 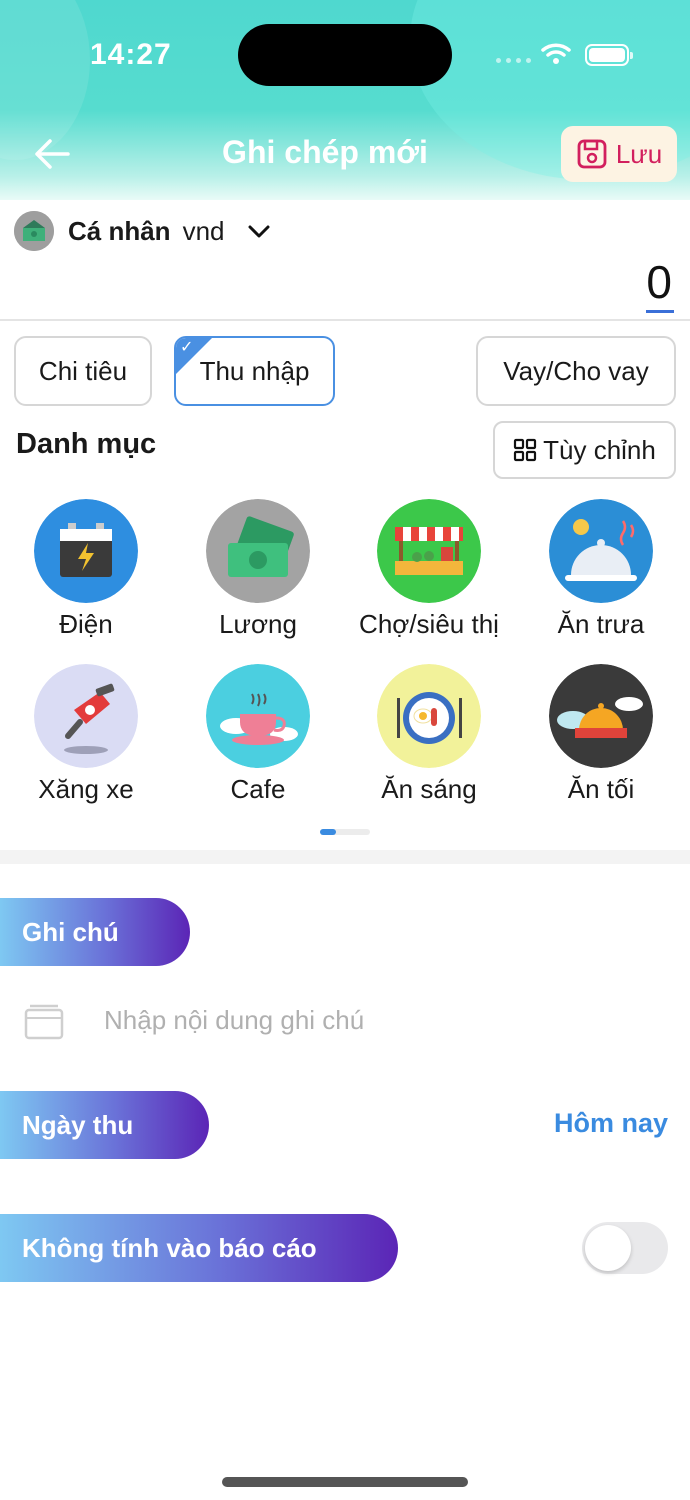 I want to click on wifi-icon, so click(x=556, y=53).